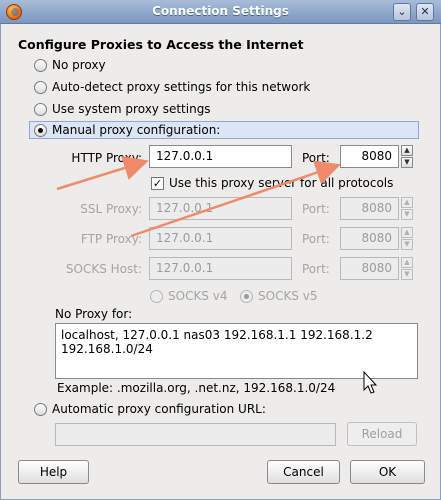 The width and height of the screenshot is (441, 500). I want to click on mouse-cursor-icon, so click(370, 382).